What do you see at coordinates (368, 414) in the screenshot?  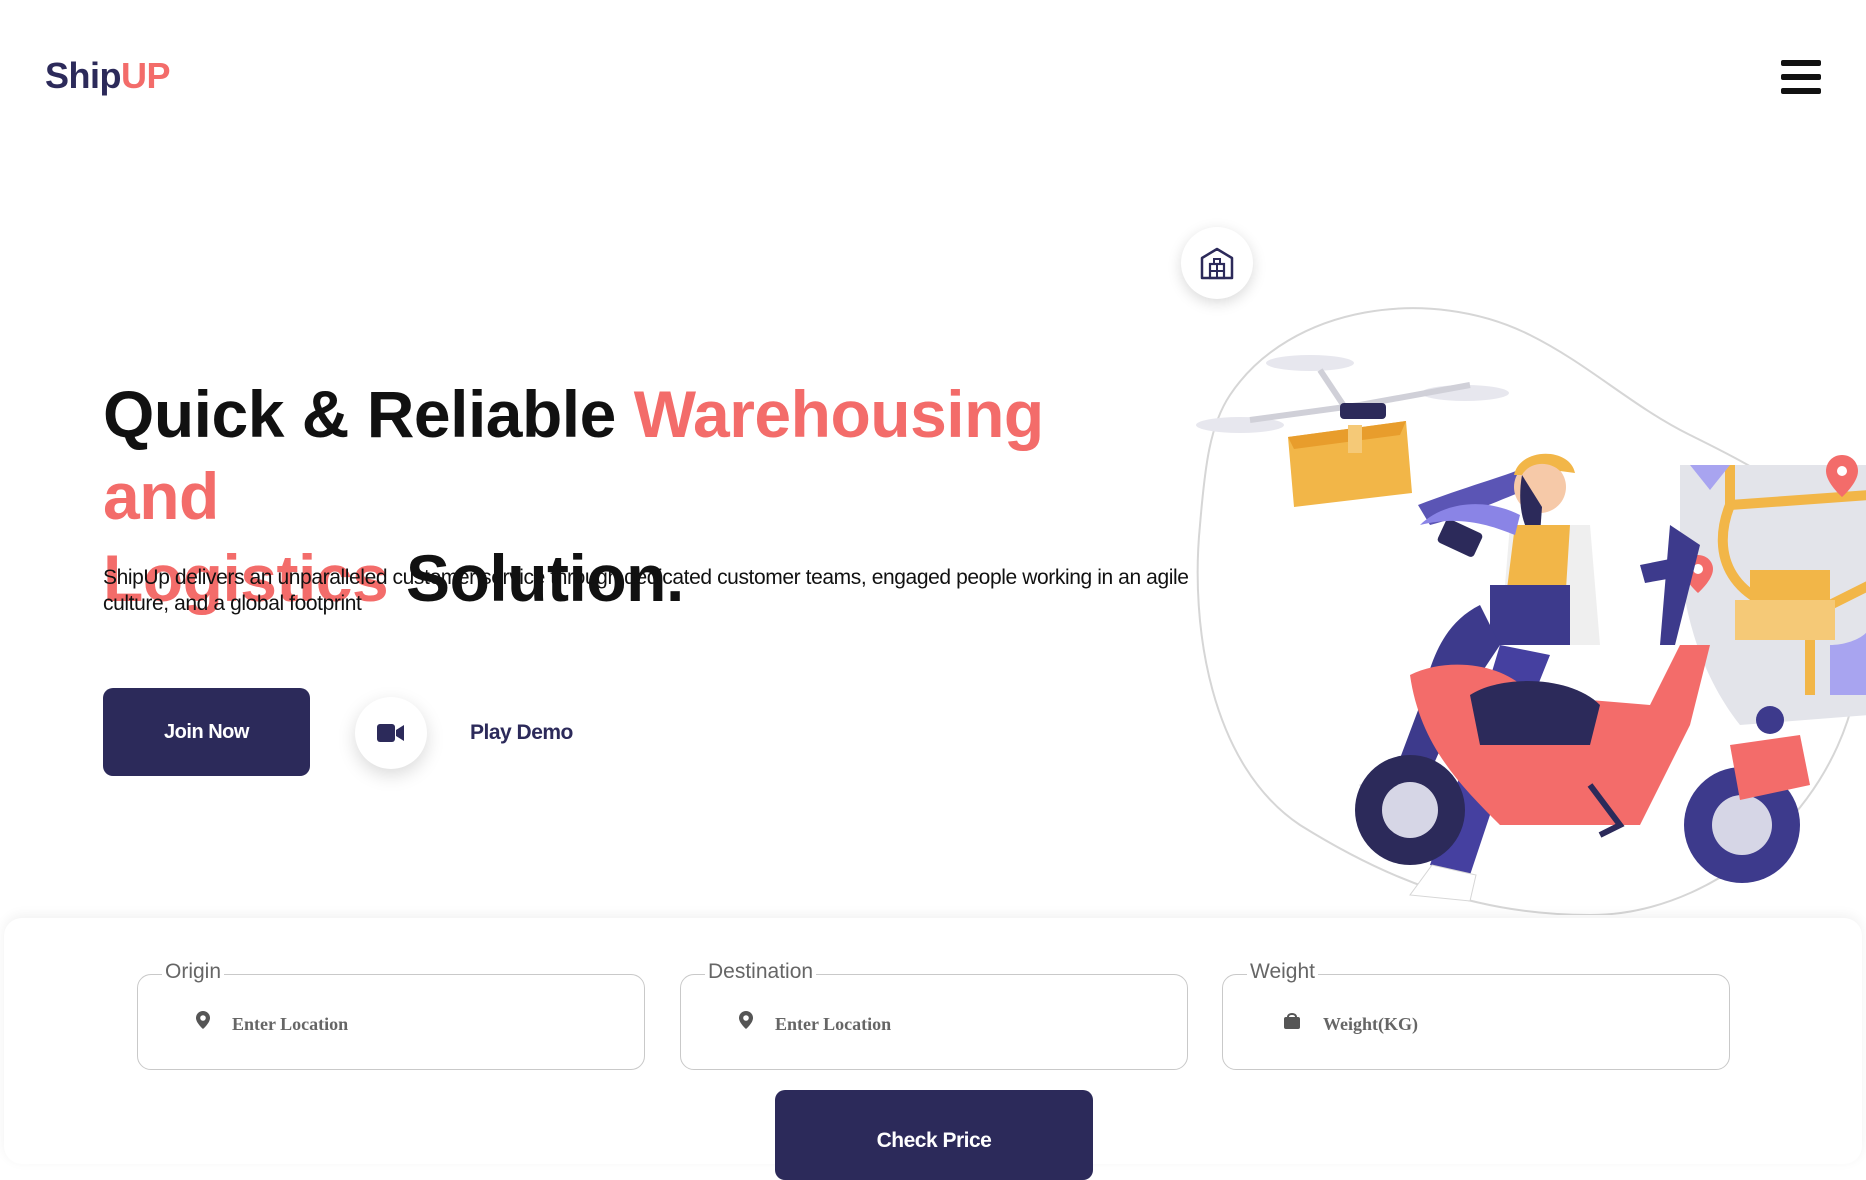 I see `hero-title-part1: Quick & Reliable` at bounding box center [368, 414].